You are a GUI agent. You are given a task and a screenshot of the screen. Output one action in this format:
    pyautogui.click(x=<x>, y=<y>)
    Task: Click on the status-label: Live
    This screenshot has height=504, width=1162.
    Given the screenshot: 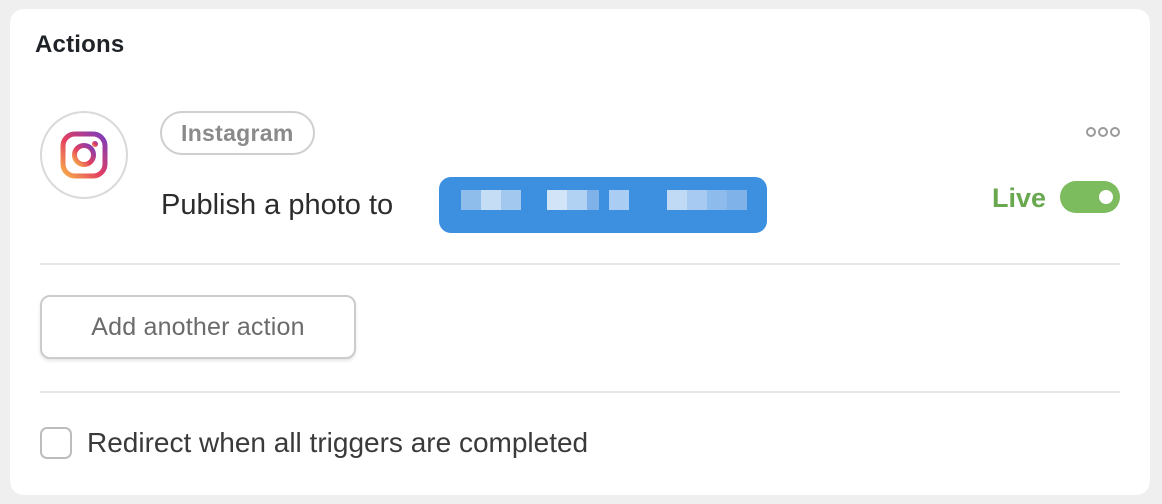 What is the action you would take?
    pyautogui.click(x=1019, y=198)
    